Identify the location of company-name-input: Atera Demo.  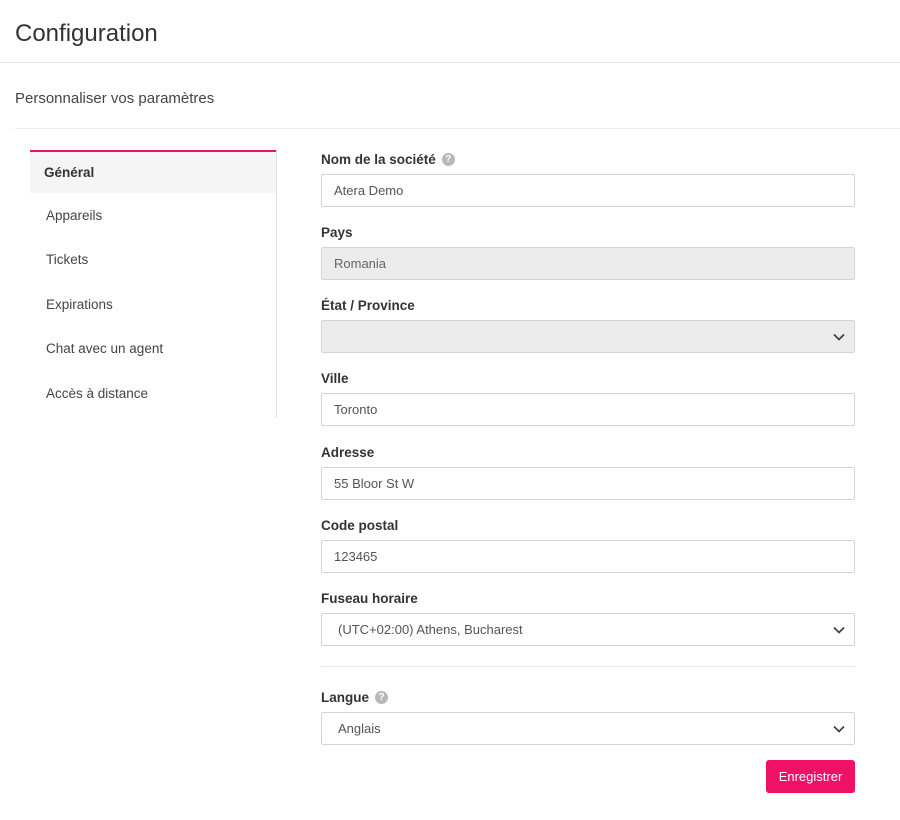
(588, 190).